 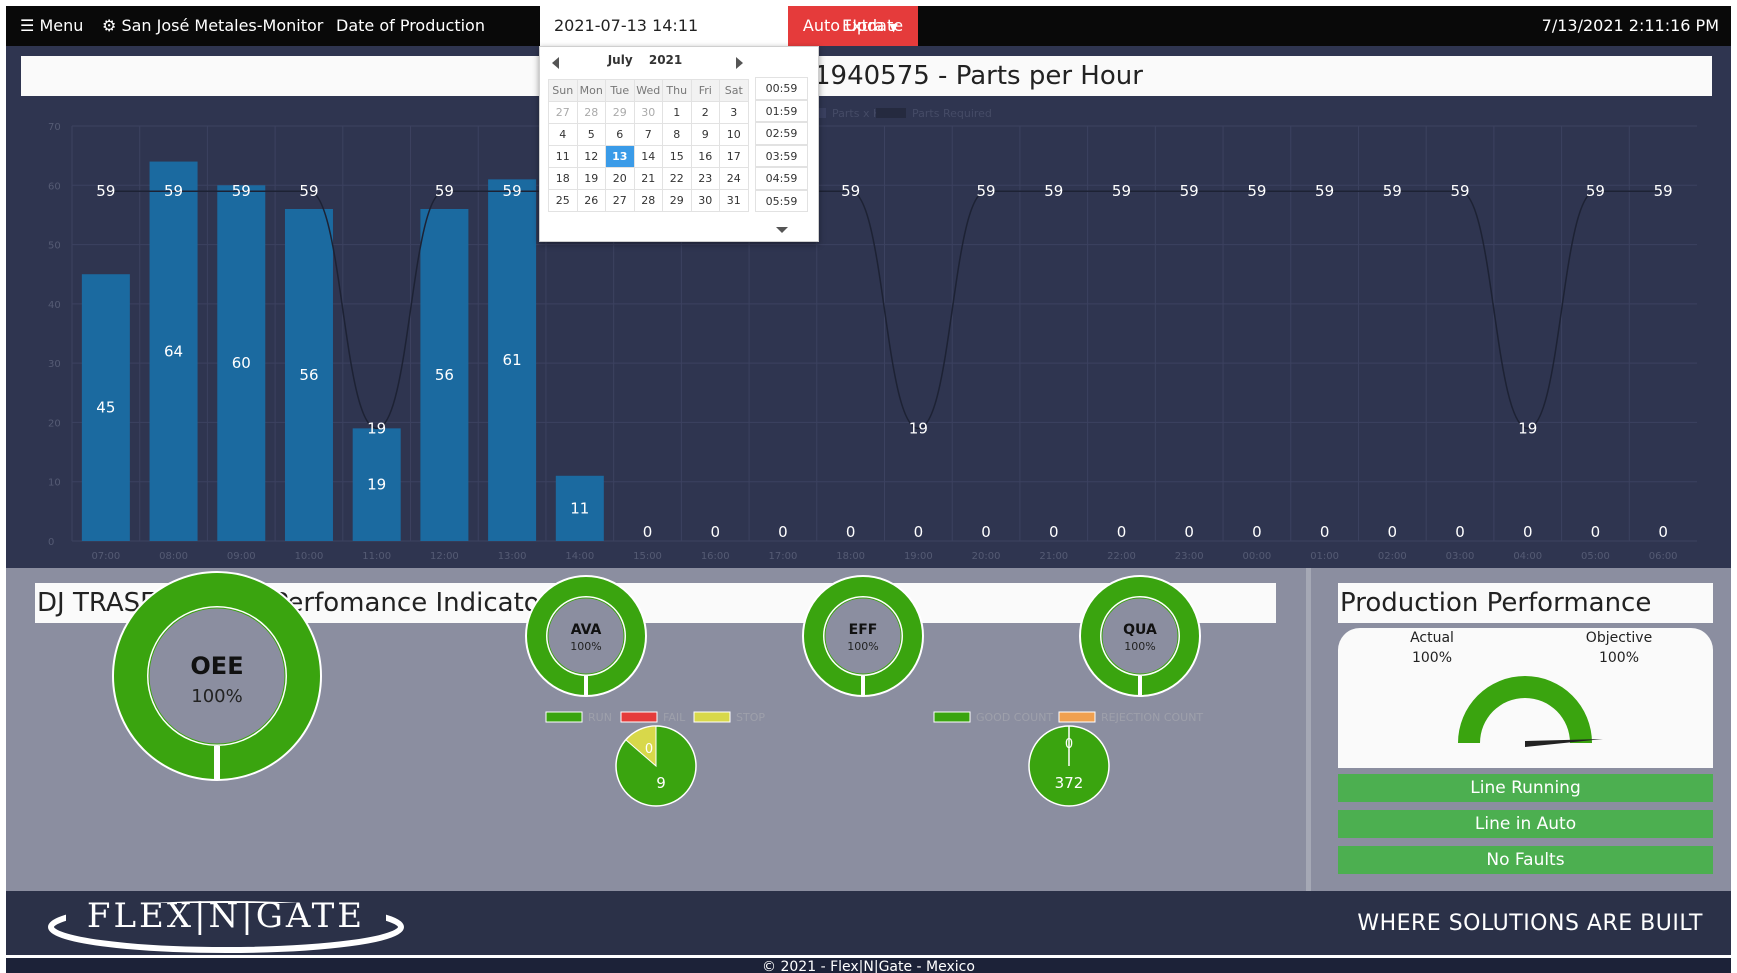 I want to click on legend-swatch, so click(x=891, y=113).